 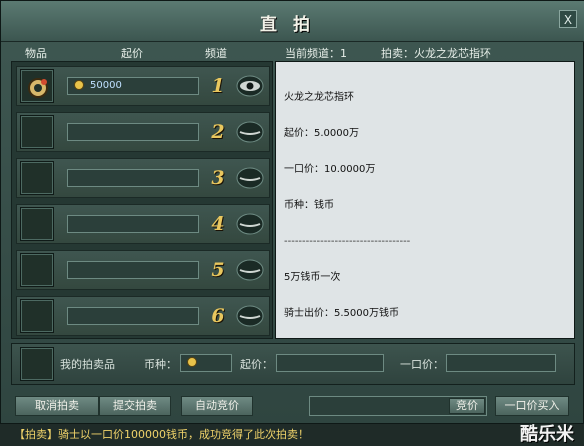 What do you see at coordinates (398, 406) in the screenshot?
I see `bid-amount-input: 竞价` at bounding box center [398, 406].